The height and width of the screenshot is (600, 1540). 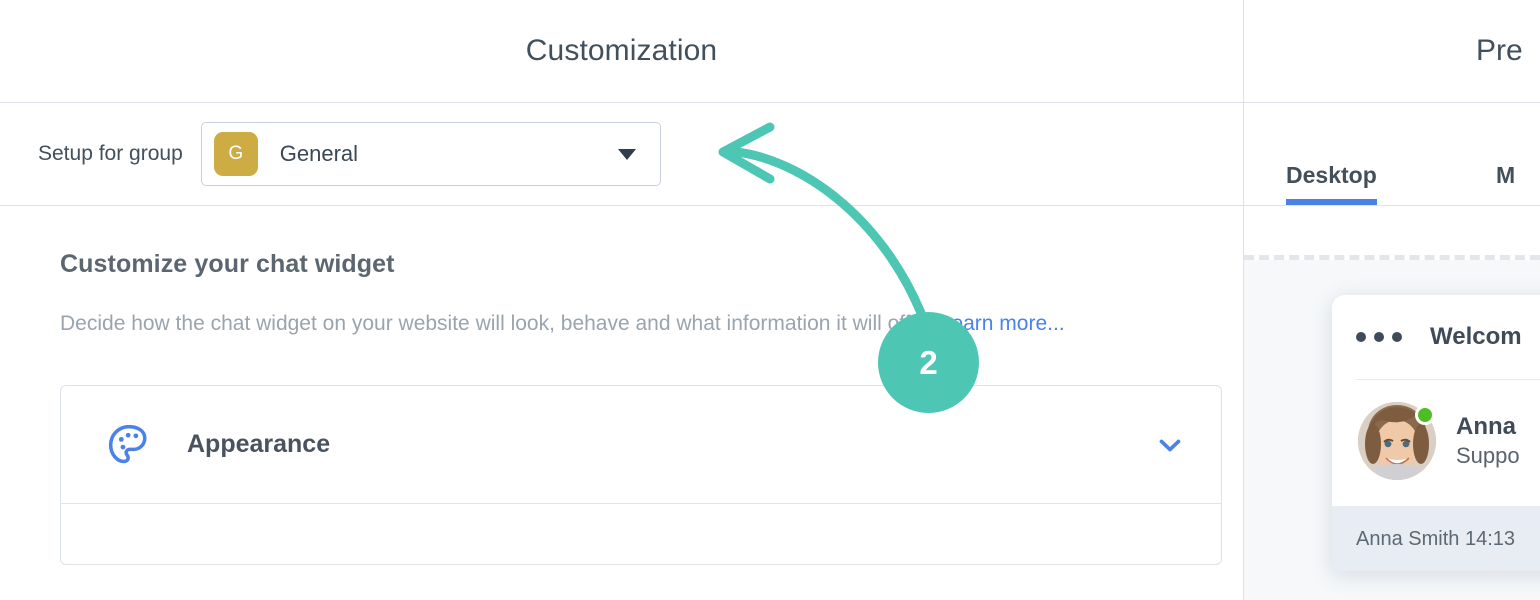 What do you see at coordinates (1379, 337) in the screenshot?
I see `ellipsis-icon` at bounding box center [1379, 337].